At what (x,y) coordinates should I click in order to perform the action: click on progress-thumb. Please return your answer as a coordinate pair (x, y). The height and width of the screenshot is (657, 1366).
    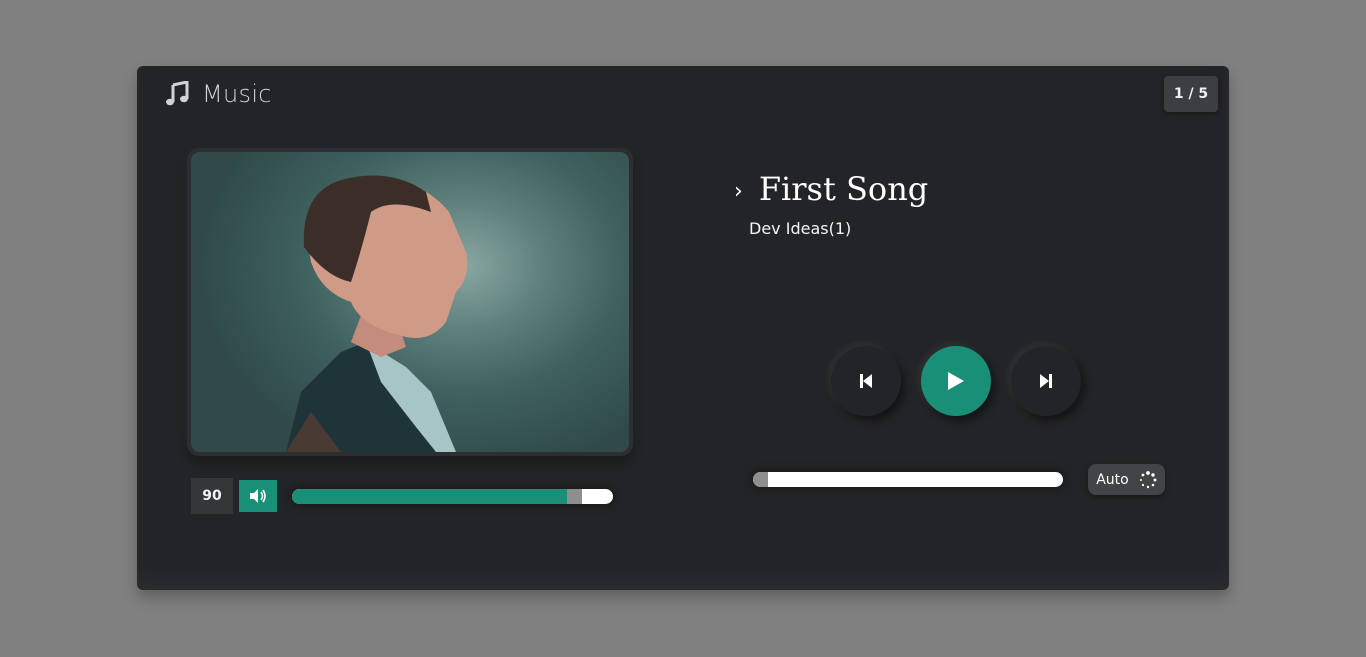
    Looking at the image, I should click on (760, 479).